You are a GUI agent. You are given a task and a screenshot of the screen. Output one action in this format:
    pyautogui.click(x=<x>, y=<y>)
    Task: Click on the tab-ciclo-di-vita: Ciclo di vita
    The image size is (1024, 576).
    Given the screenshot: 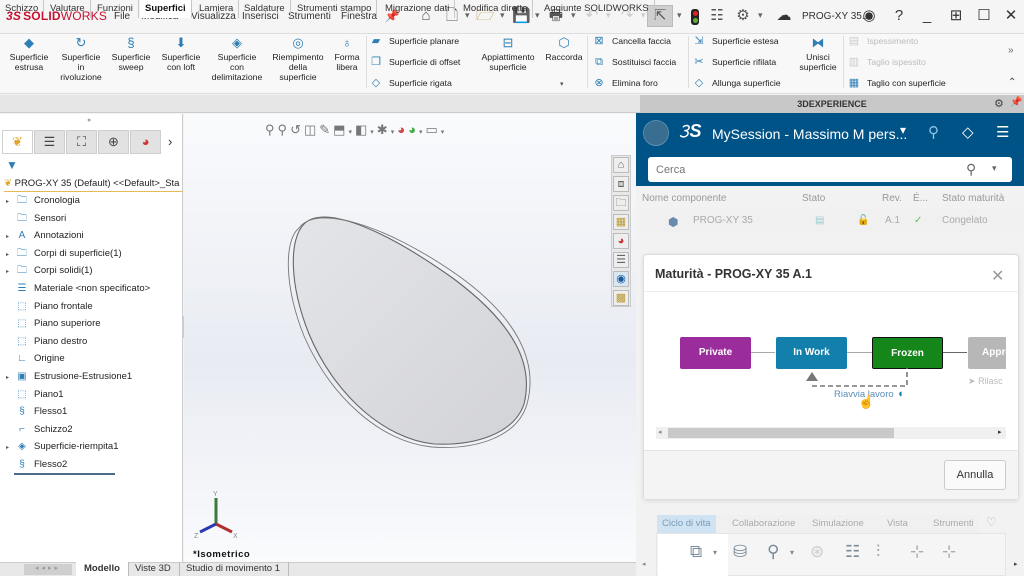 What is the action you would take?
    pyautogui.click(x=686, y=524)
    